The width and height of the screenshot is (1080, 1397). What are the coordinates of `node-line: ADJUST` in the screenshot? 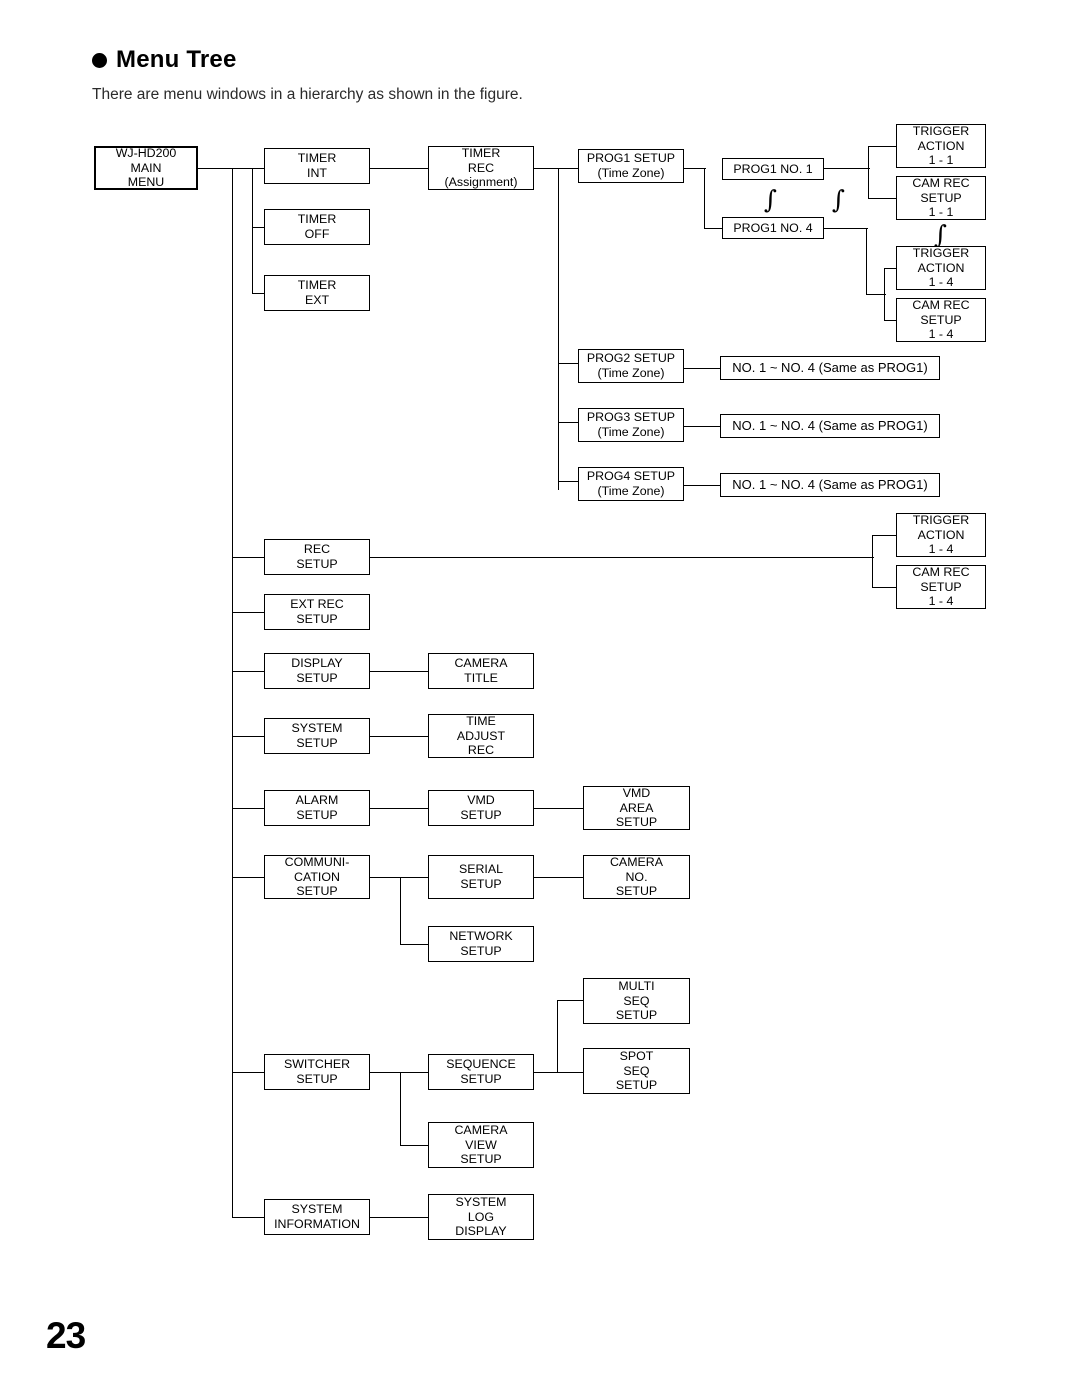 It's located at (481, 735).